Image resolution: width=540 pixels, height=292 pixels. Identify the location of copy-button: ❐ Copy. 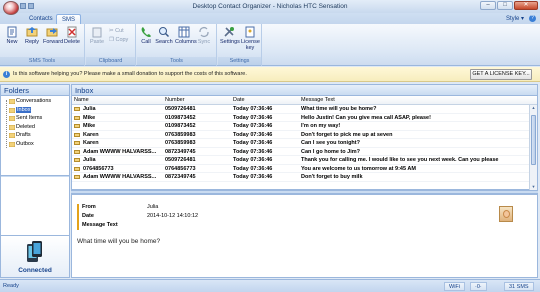
(118, 40).